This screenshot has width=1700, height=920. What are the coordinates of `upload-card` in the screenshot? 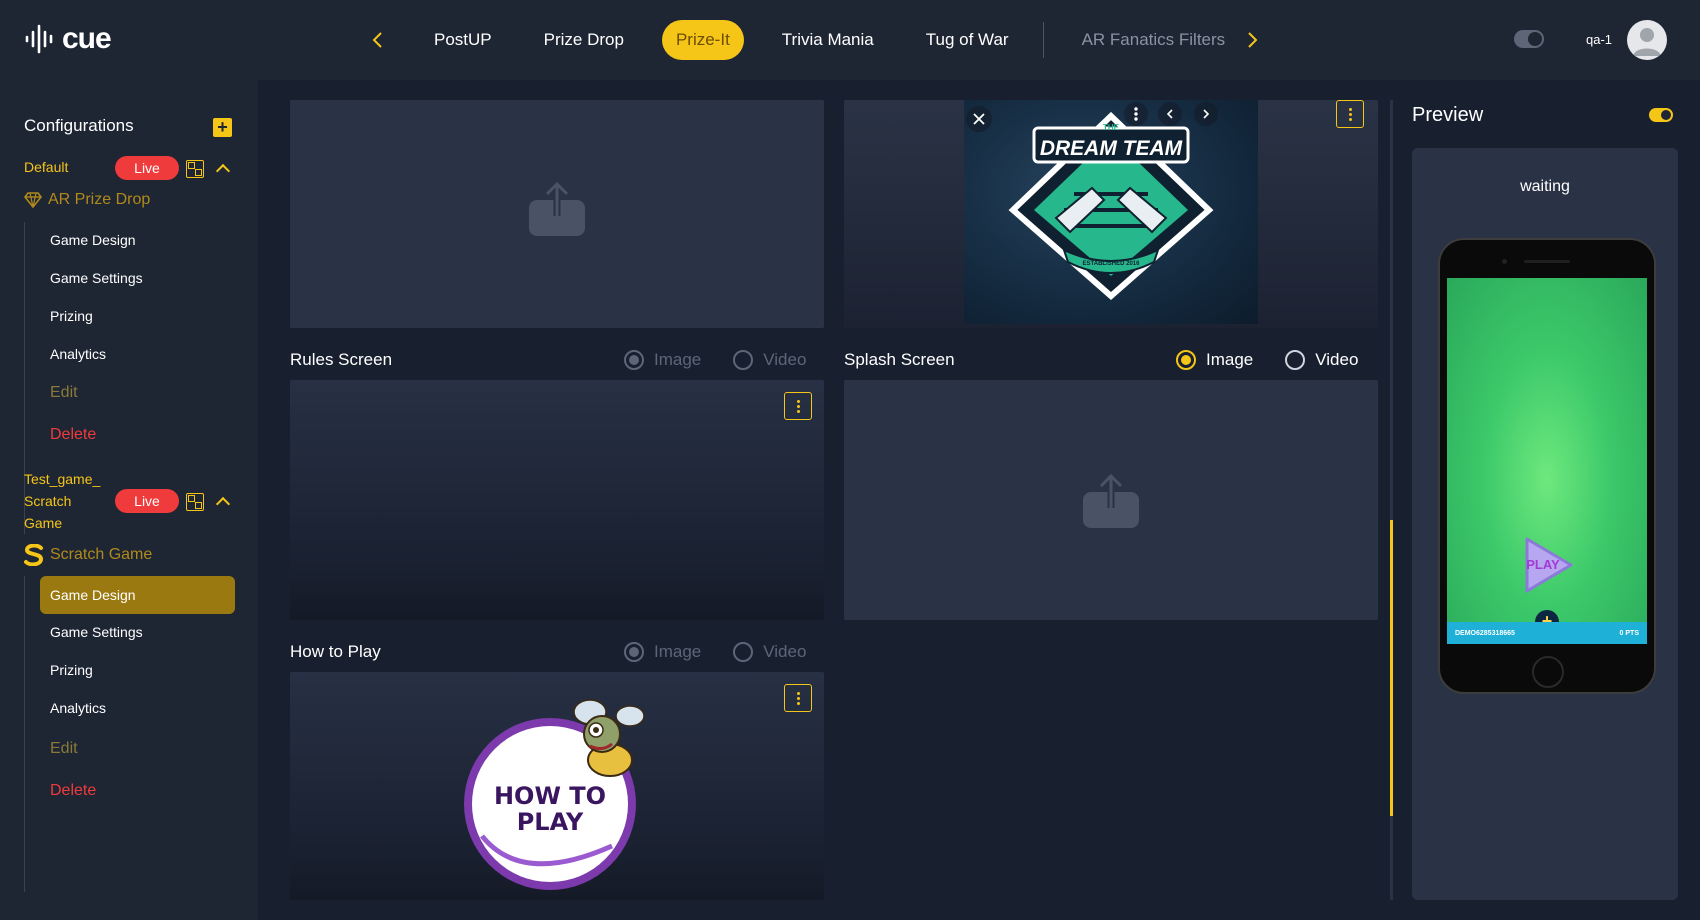 It's located at (557, 214).